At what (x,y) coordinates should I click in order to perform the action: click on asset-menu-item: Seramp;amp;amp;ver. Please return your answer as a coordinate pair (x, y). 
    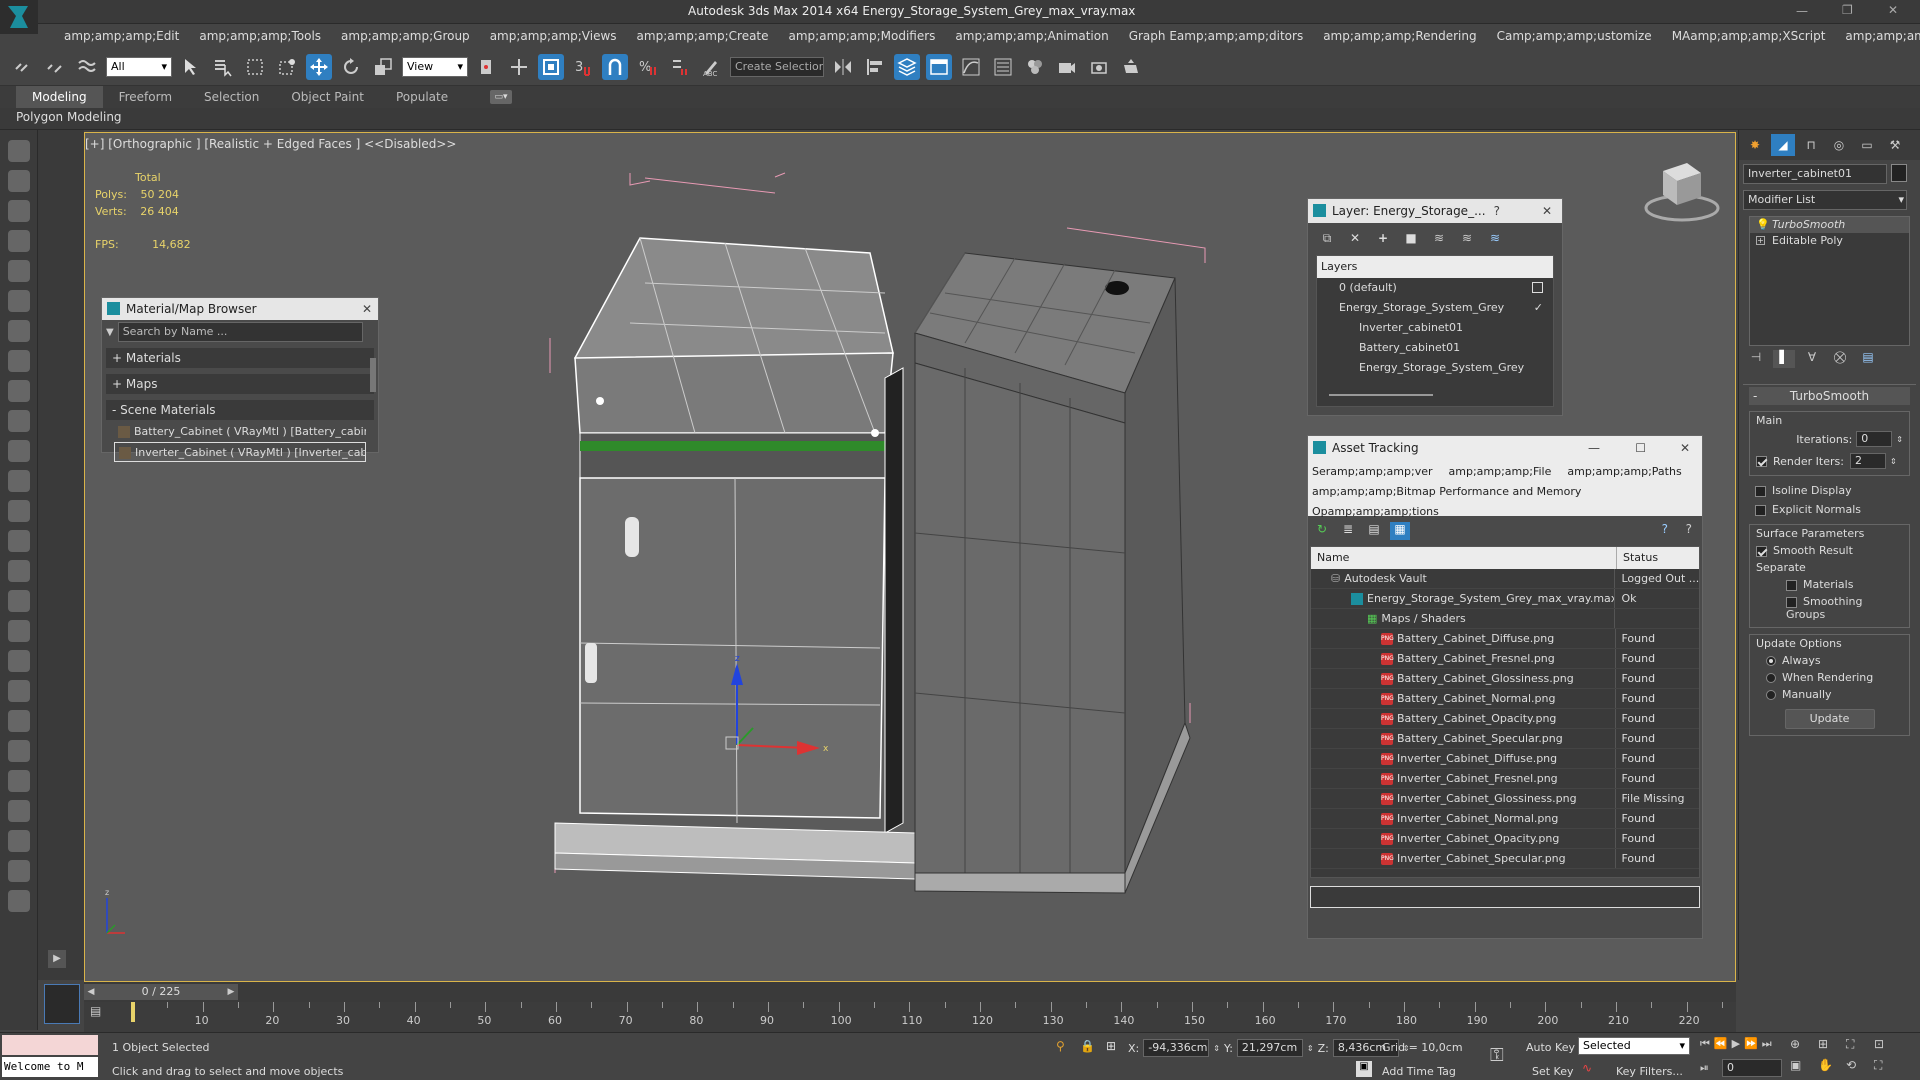
    Looking at the image, I should click on (1372, 472).